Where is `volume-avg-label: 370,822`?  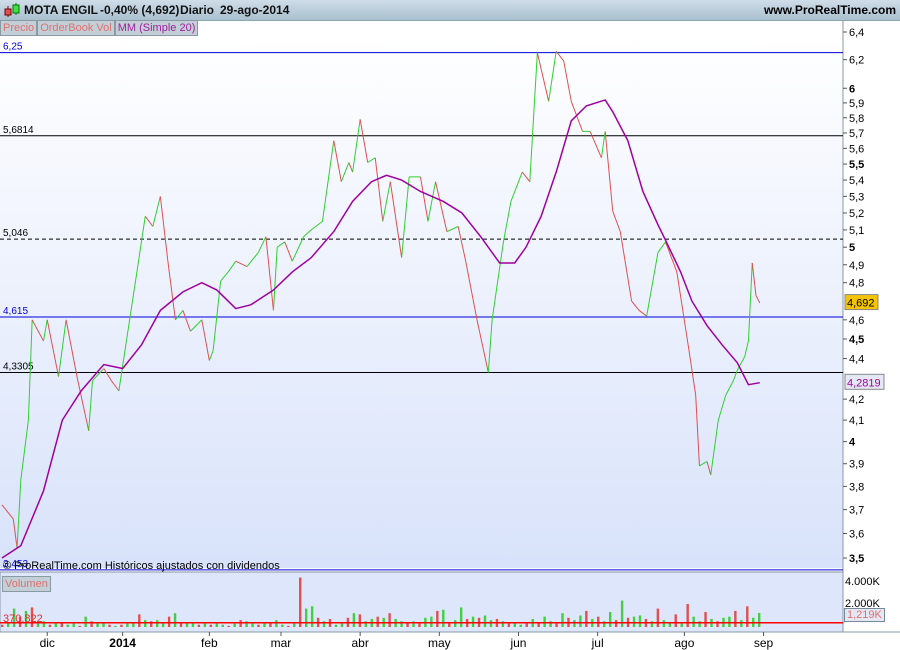
volume-avg-label: 370,822 is located at coordinates (23, 619).